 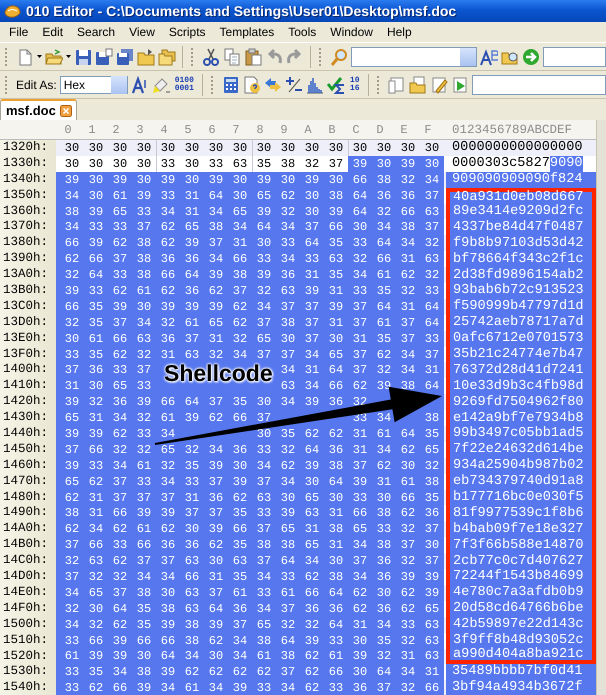 What do you see at coordinates (184, 84) in the screenshot?
I see `binary-icon: 0100 0001` at bounding box center [184, 84].